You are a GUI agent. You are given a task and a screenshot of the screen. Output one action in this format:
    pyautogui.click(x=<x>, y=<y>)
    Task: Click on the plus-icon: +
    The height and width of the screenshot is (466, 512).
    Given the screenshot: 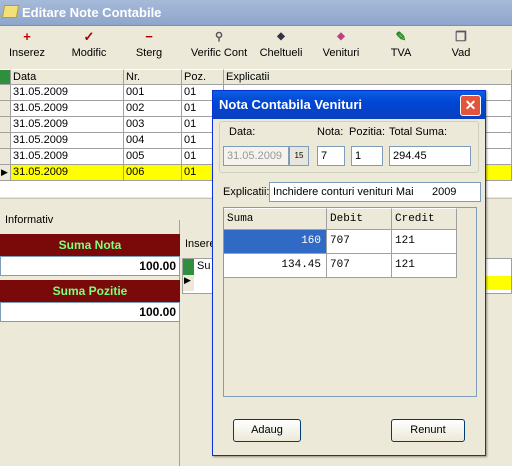 What is the action you would take?
    pyautogui.click(x=27, y=36)
    